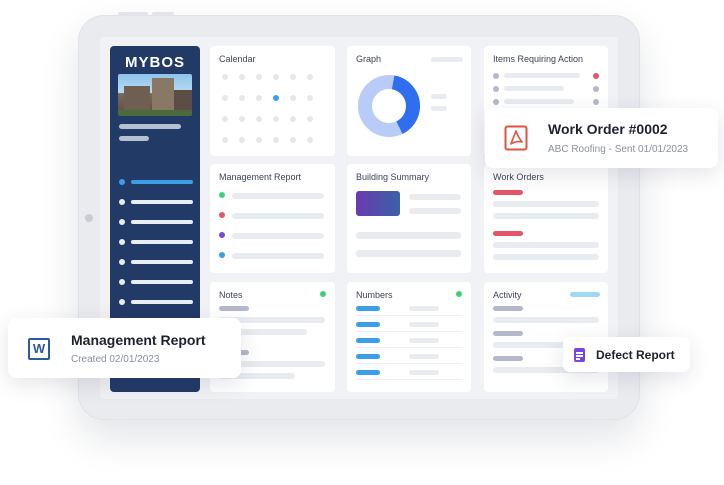 The width and height of the screenshot is (724, 485). What do you see at coordinates (393, 177) in the screenshot?
I see `building-summary-card-title: Building Summary` at bounding box center [393, 177].